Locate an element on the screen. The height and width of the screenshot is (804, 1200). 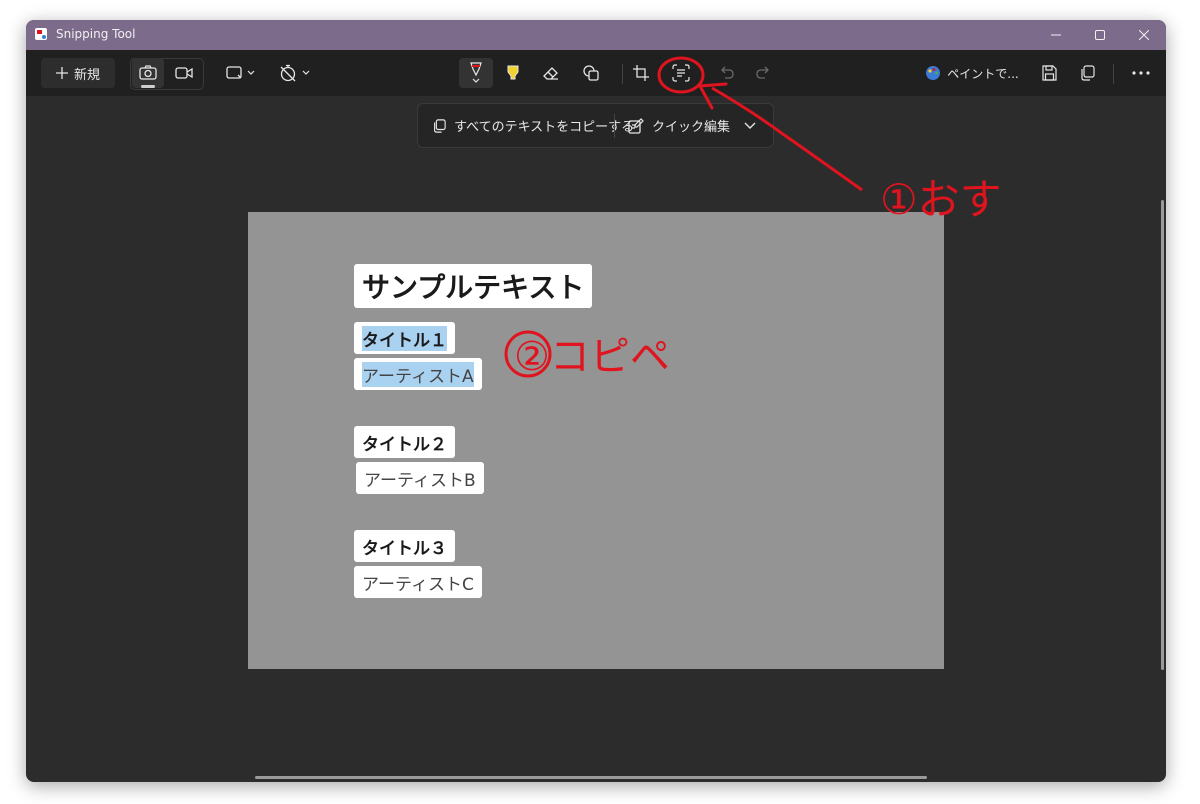
minimize-icon is located at coordinates (1056, 35).